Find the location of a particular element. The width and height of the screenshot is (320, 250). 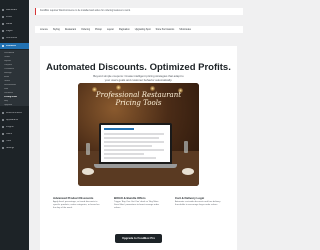

tab-restaurant: Restaurant is located at coordinates (70, 30).